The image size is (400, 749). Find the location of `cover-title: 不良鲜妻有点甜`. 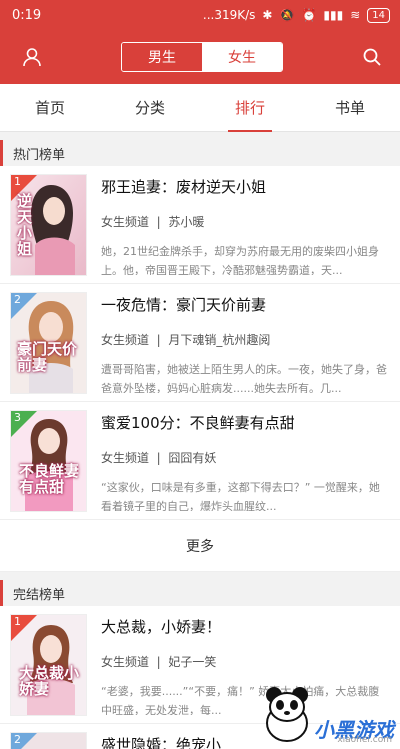

cover-title: 不良鲜妻有点甜 is located at coordinates (49, 479).